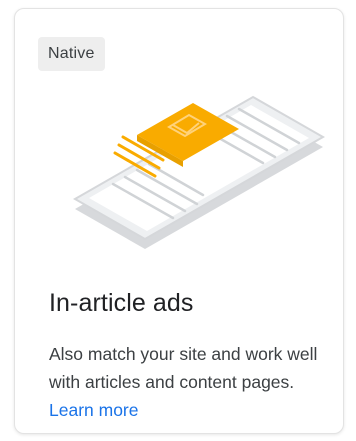 The width and height of the screenshot is (356, 441). I want to click on format-badge: Native, so click(71, 54).